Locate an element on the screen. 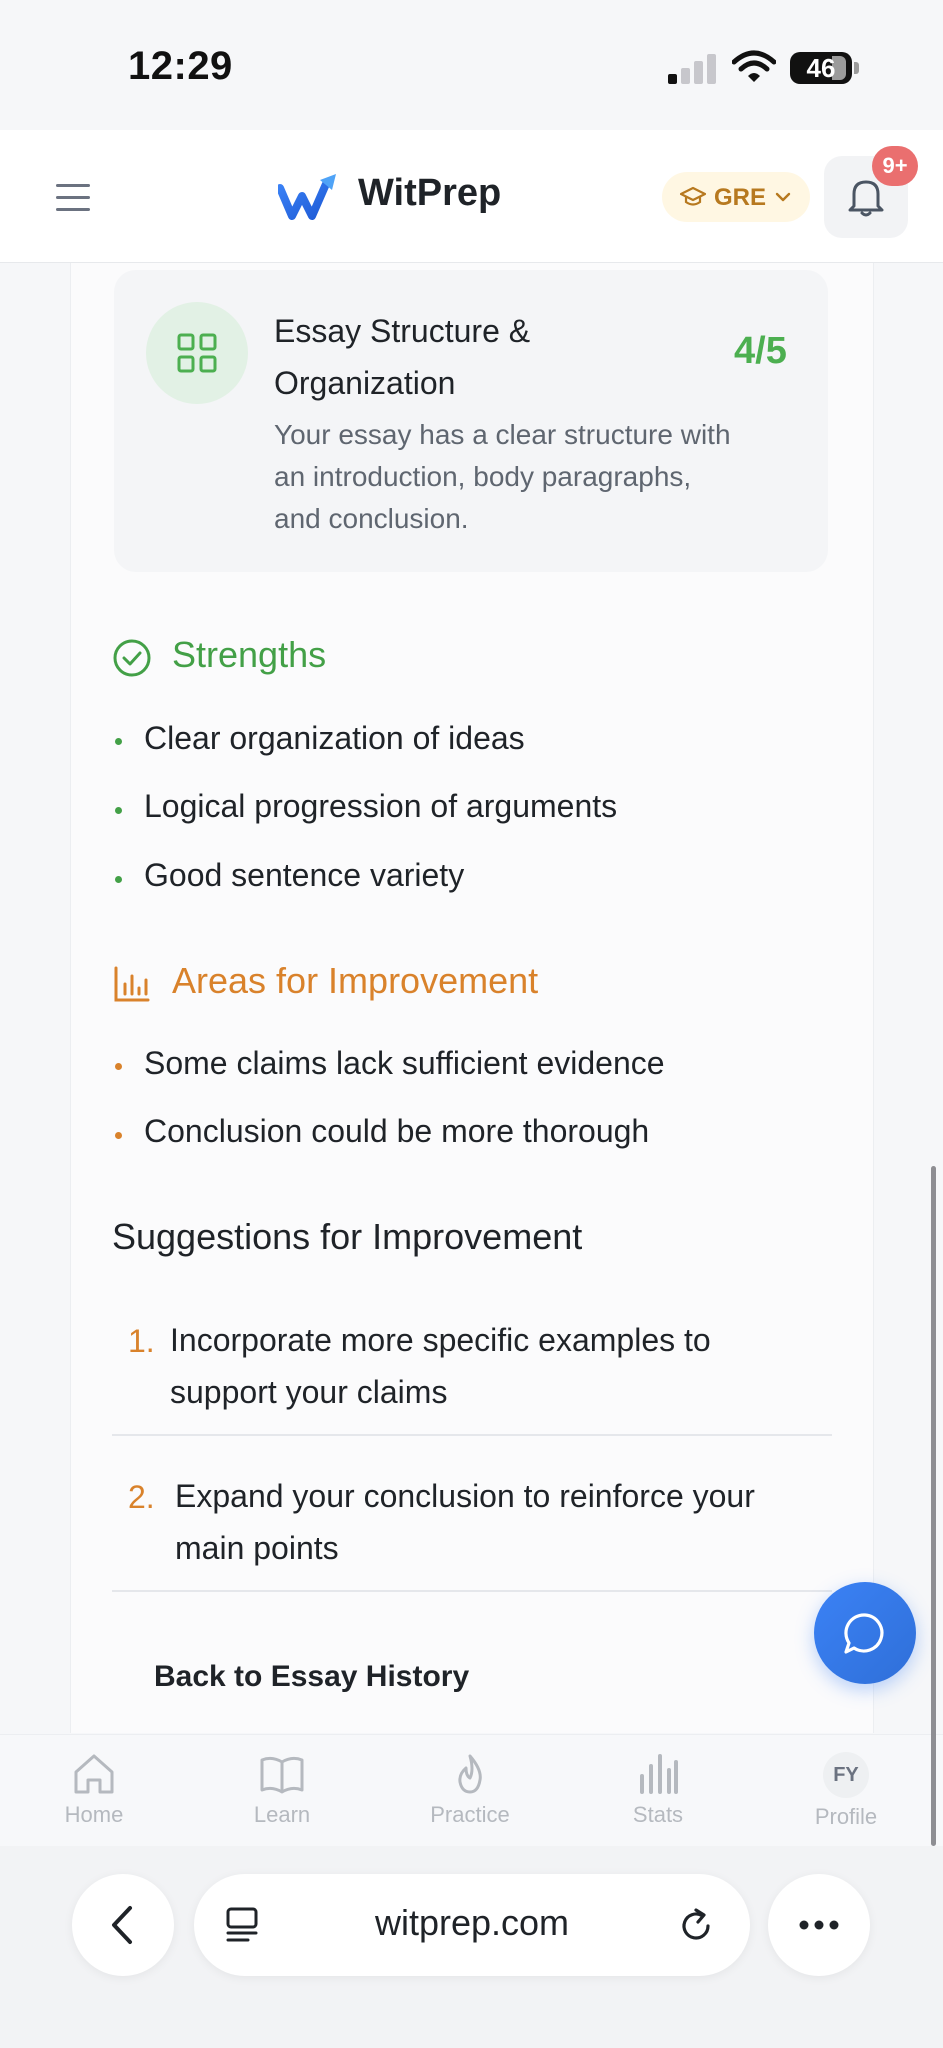  criteria-title: Essay Structure & Organization is located at coordinates (402, 357).